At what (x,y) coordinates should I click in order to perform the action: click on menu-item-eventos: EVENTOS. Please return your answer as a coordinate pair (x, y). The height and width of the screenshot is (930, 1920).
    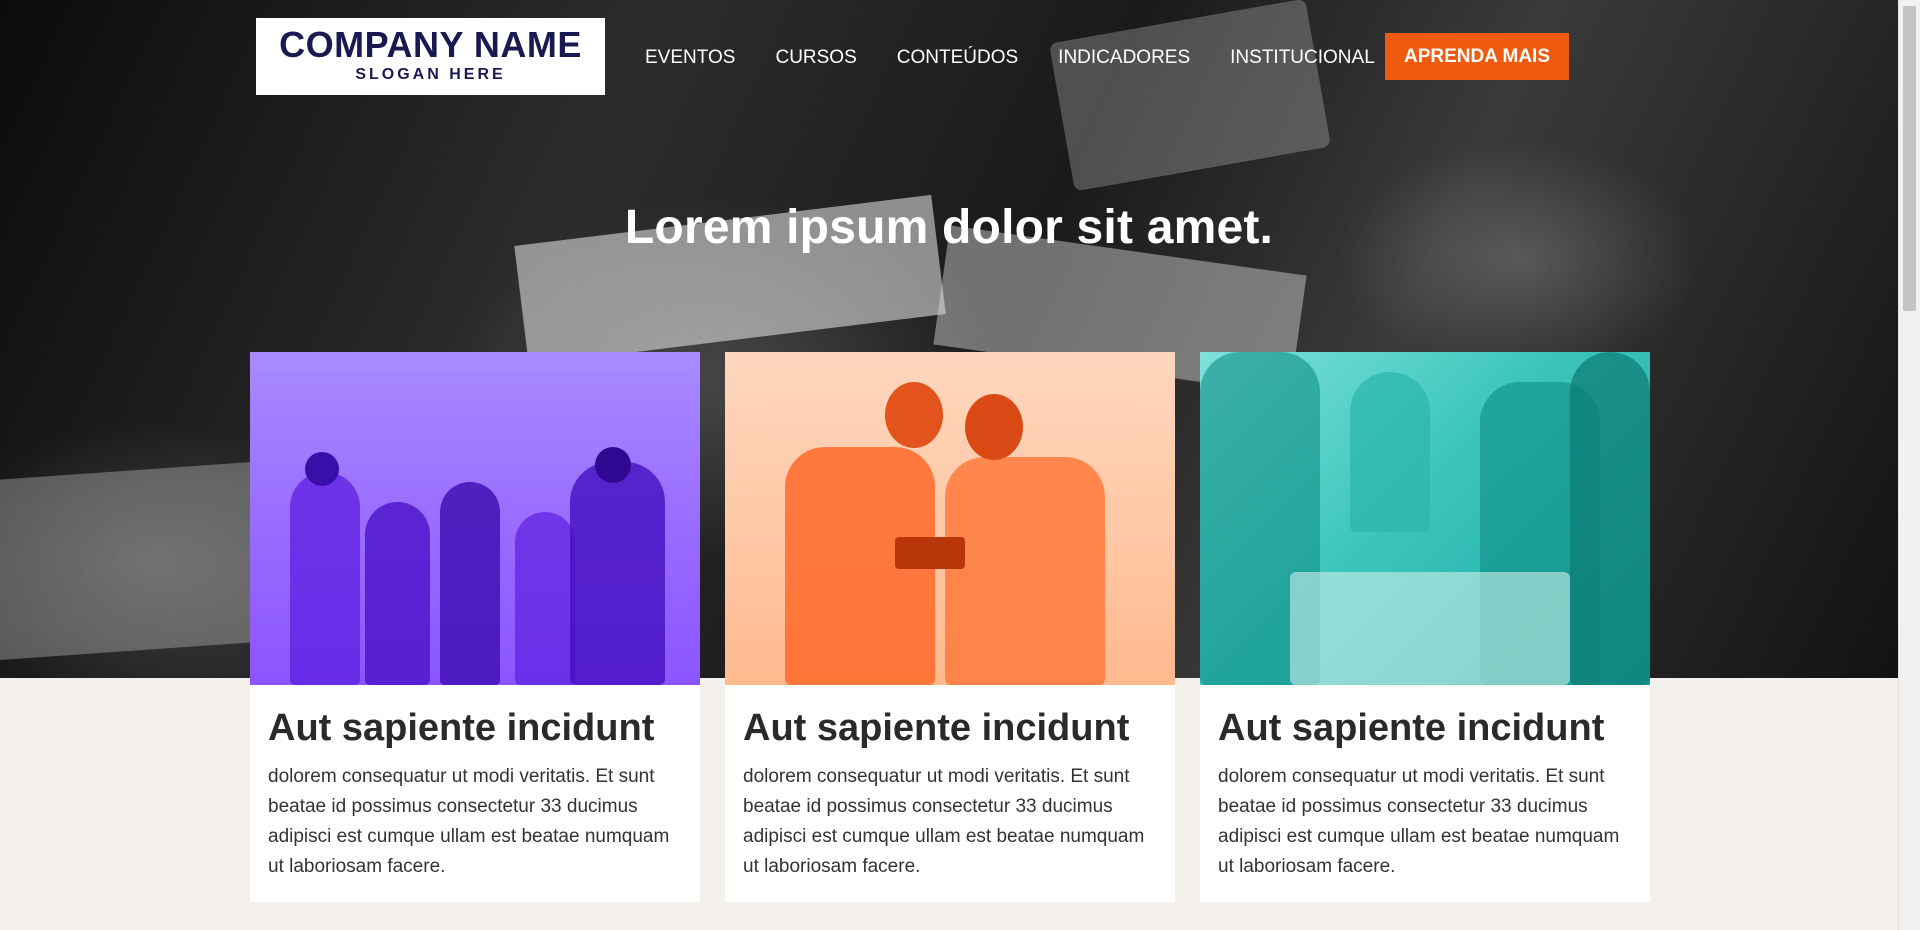
    Looking at the image, I should click on (690, 58).